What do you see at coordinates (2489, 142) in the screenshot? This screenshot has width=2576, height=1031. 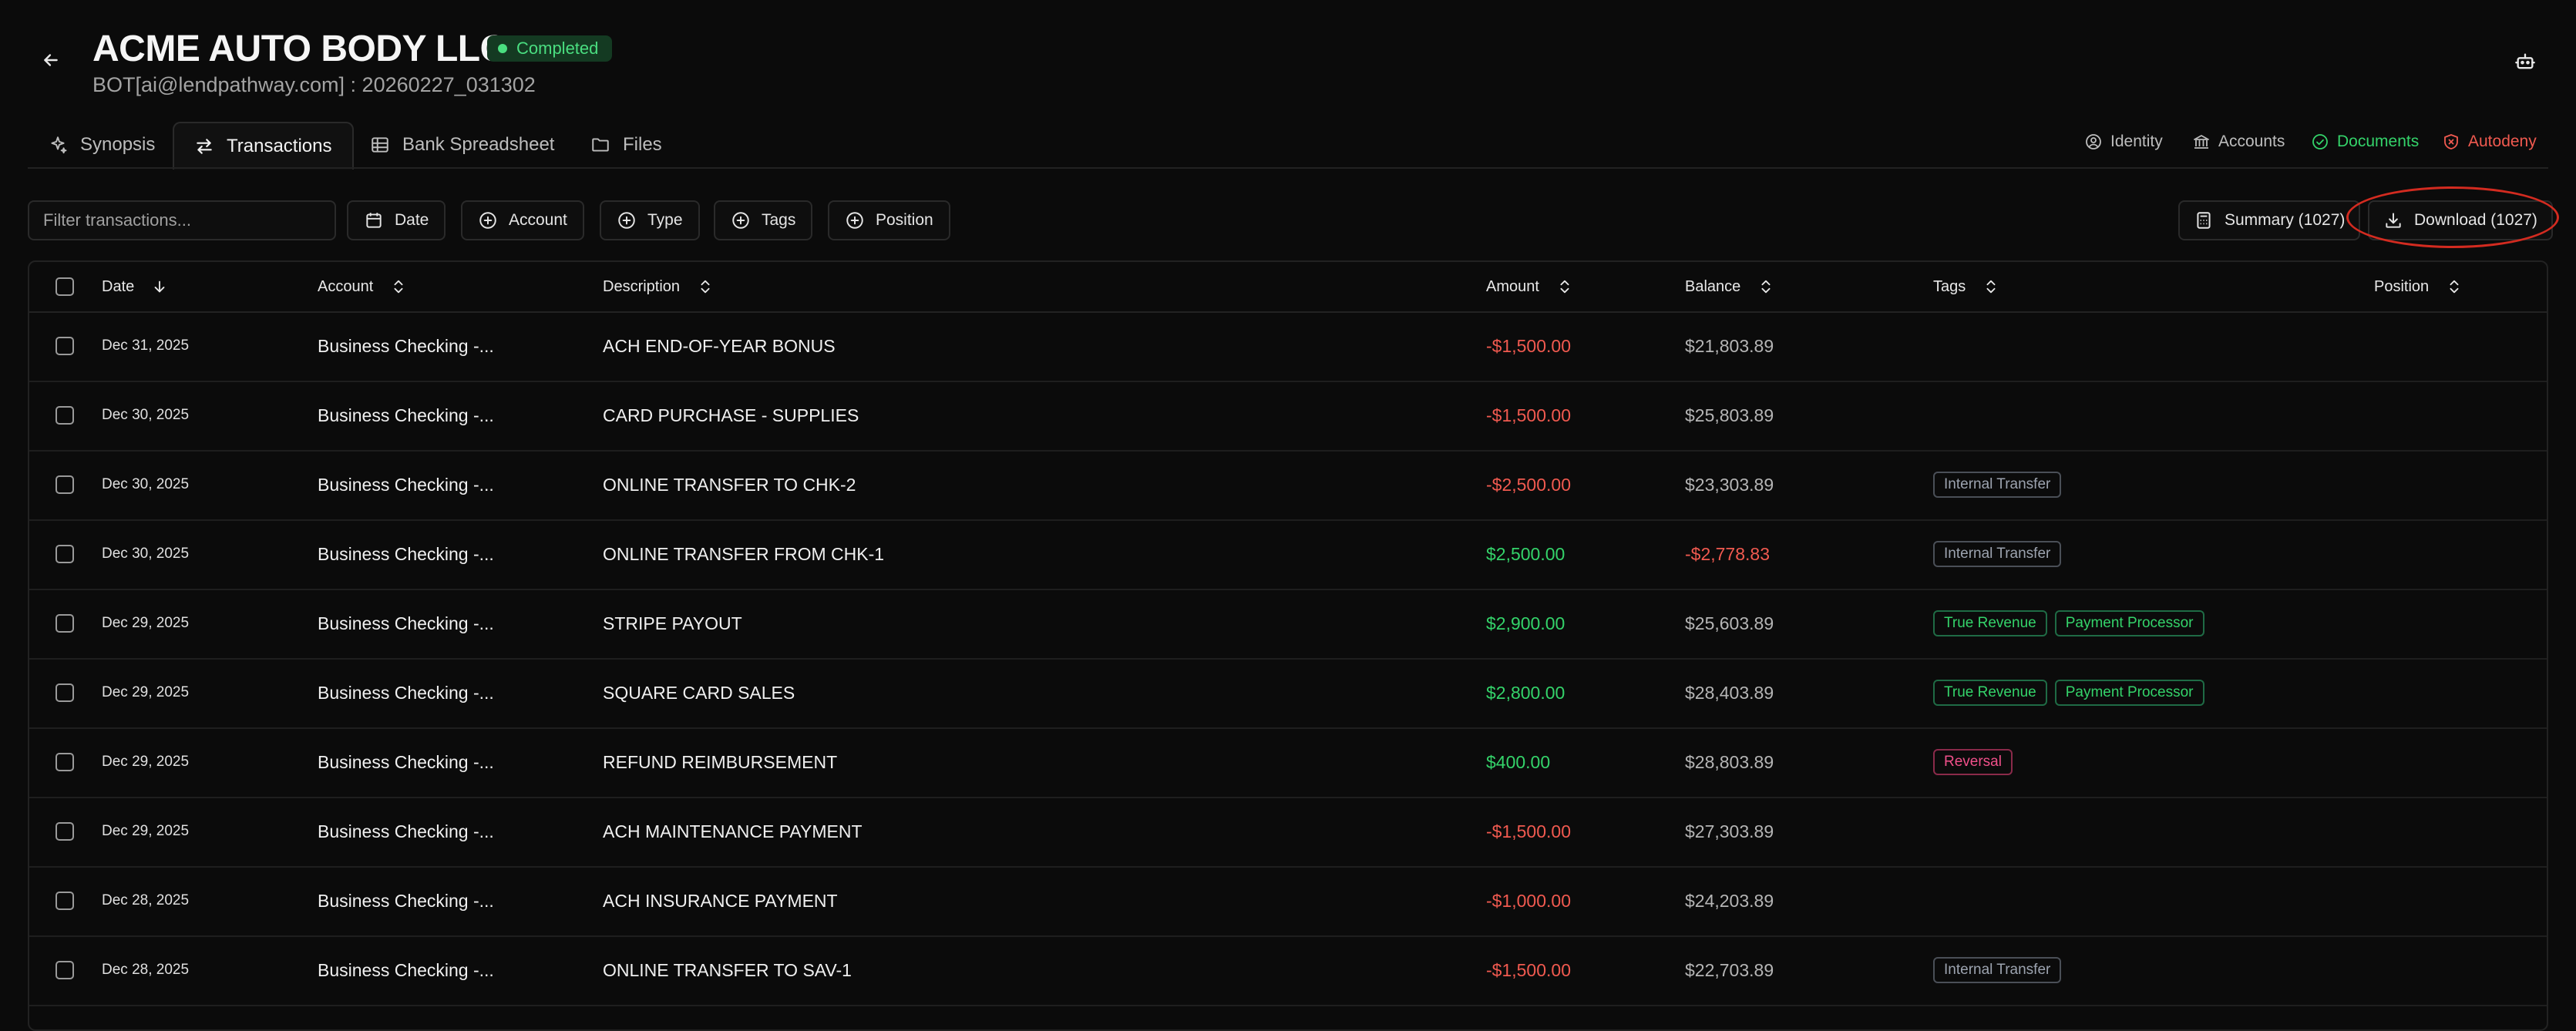 I see `status-autodeny: Autodeny` at bounding box center [2489, 142].